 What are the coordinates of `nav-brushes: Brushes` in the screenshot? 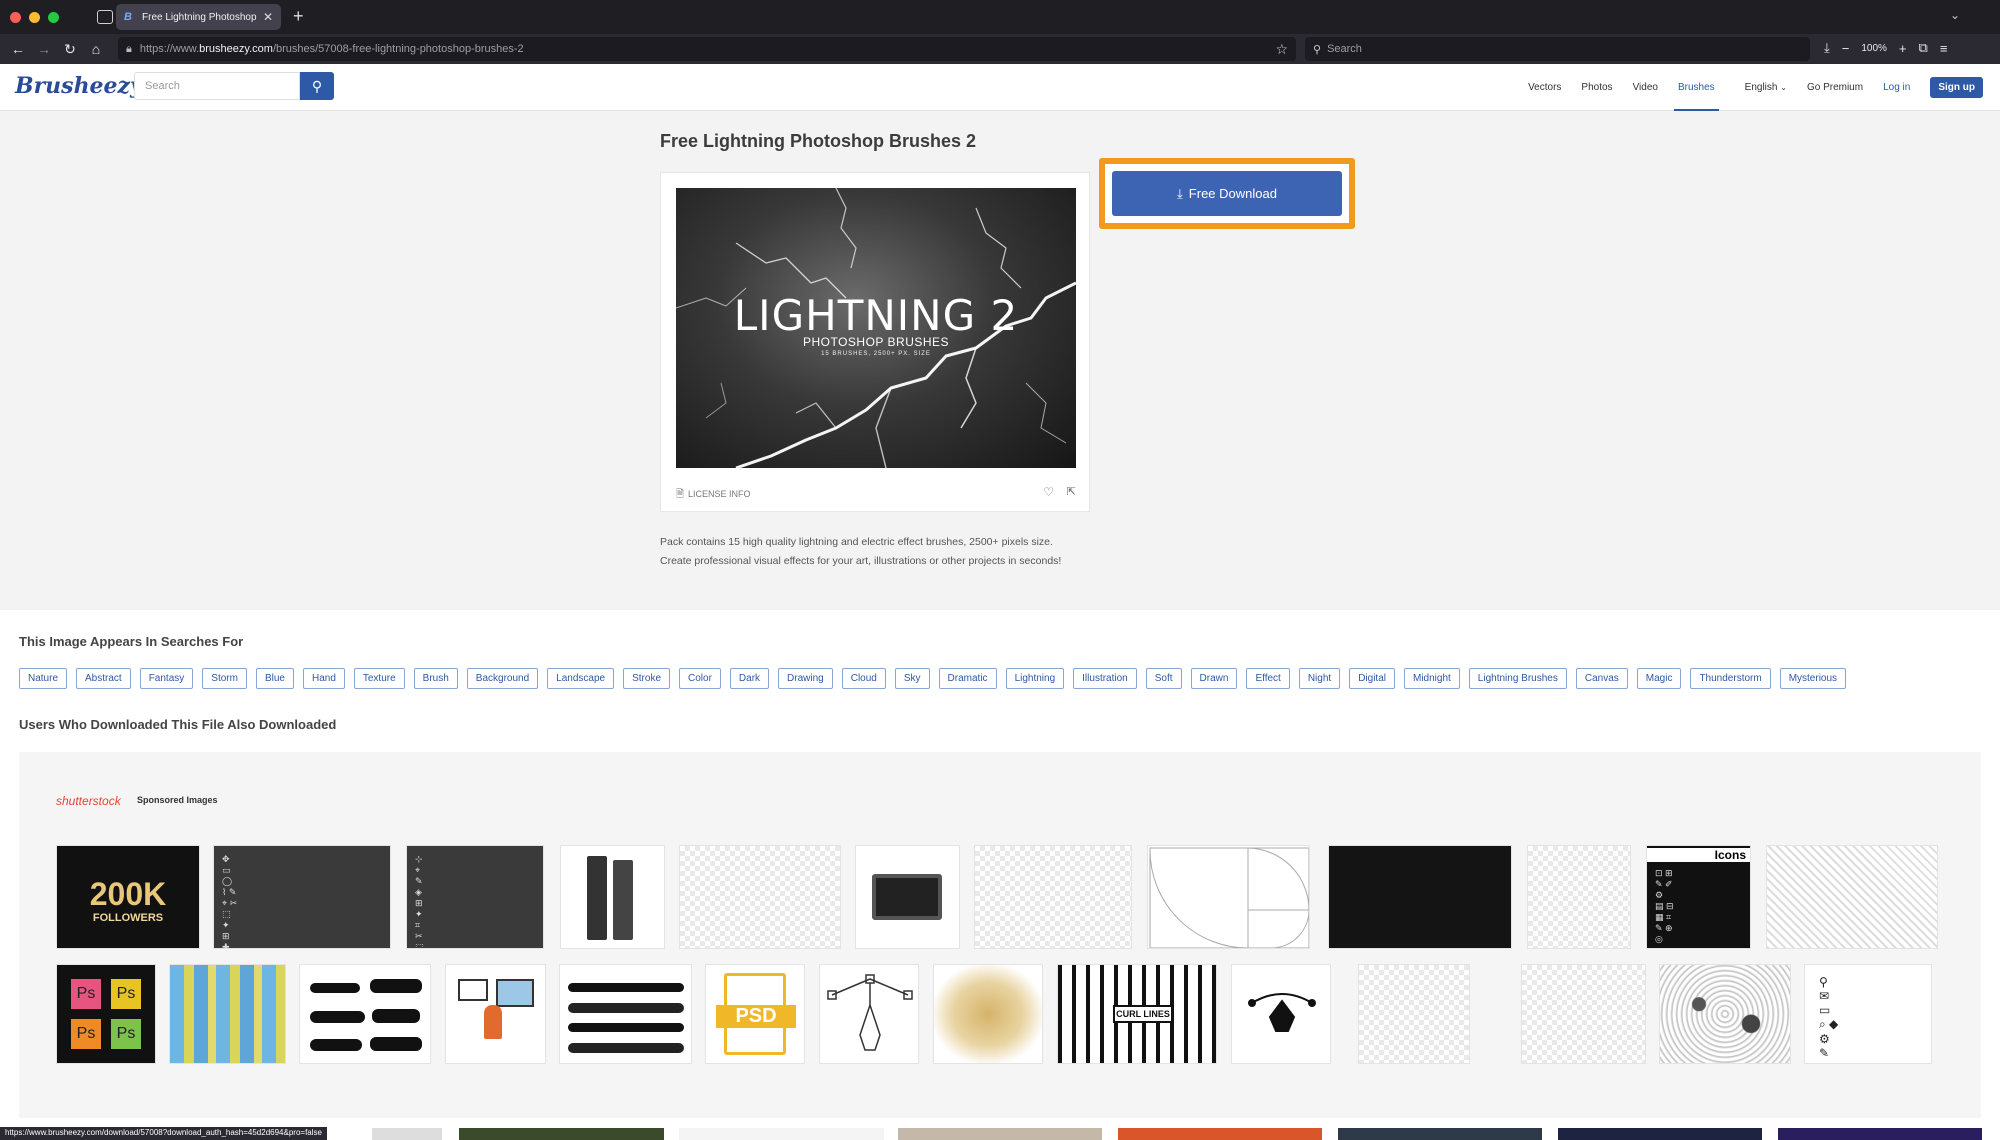 It's located at (1696, 87).